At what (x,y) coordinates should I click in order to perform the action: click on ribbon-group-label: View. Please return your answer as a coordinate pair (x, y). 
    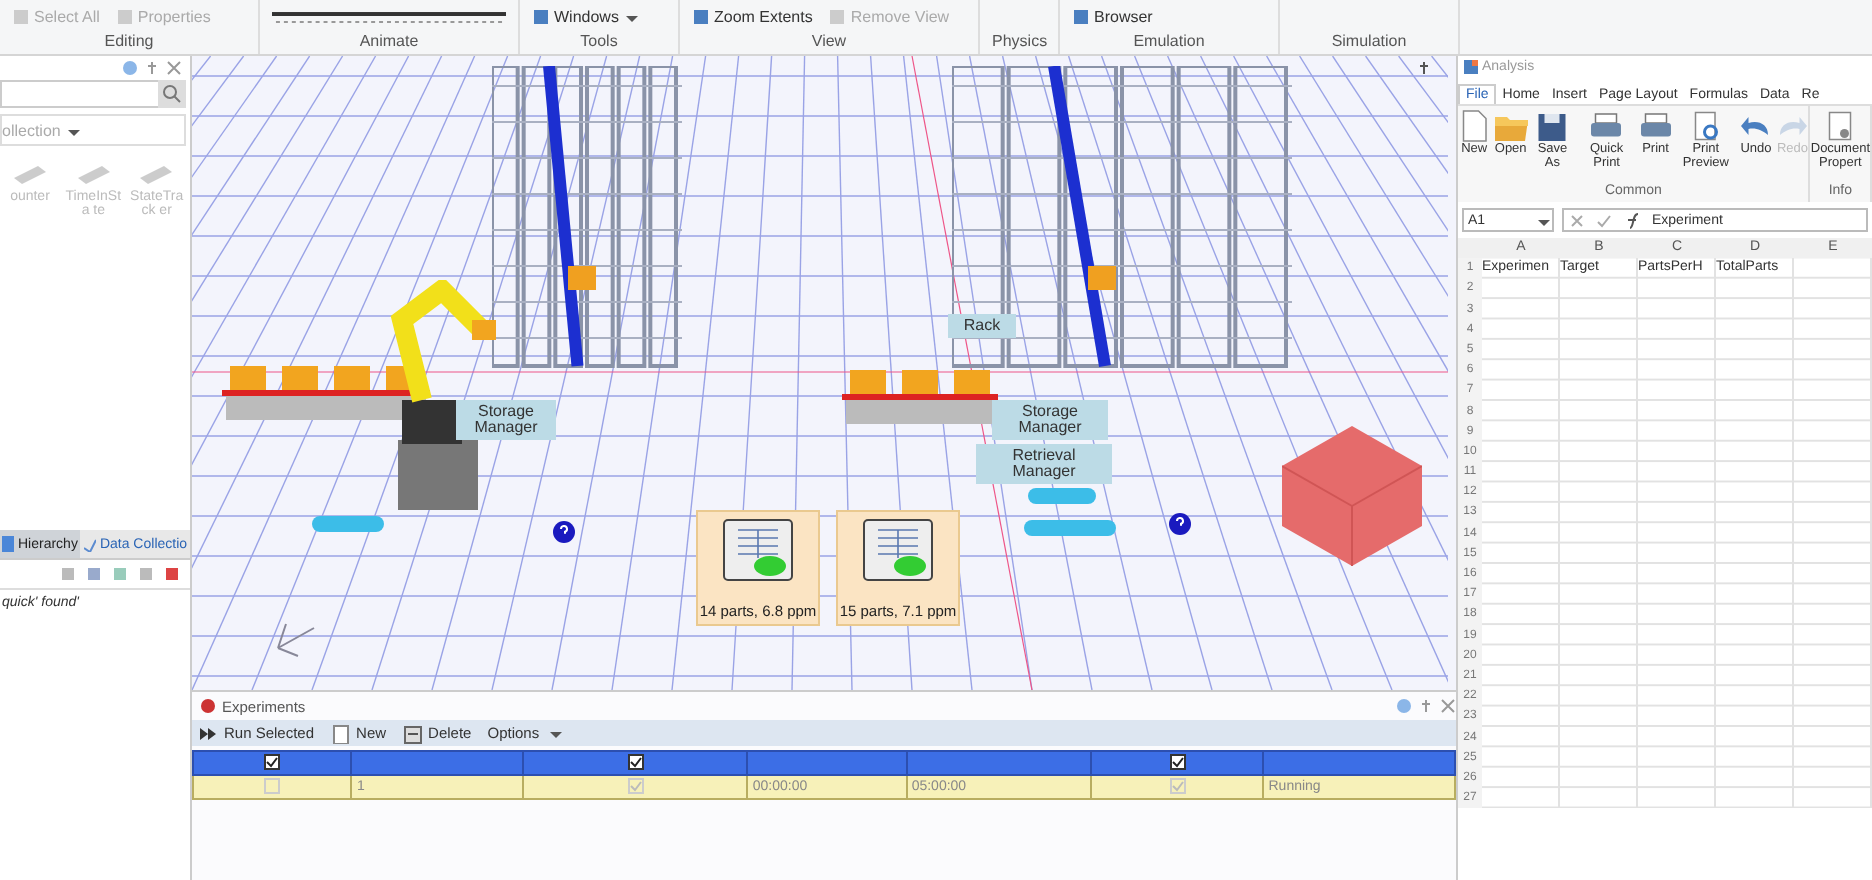
    Looking at the image, I should click on (829, 43).